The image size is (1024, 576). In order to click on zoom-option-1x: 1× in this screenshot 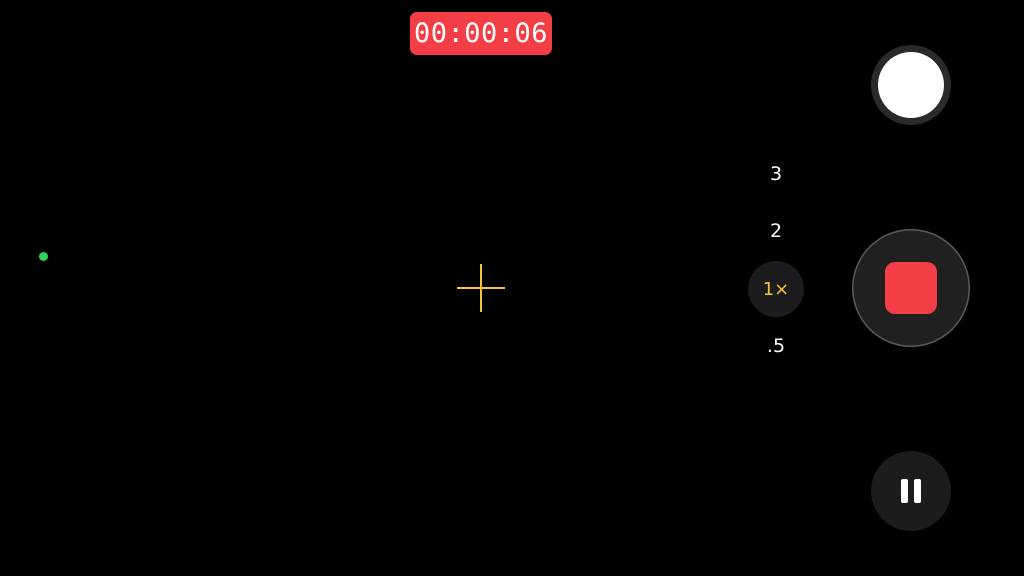, I will do `click(776, 289)`.